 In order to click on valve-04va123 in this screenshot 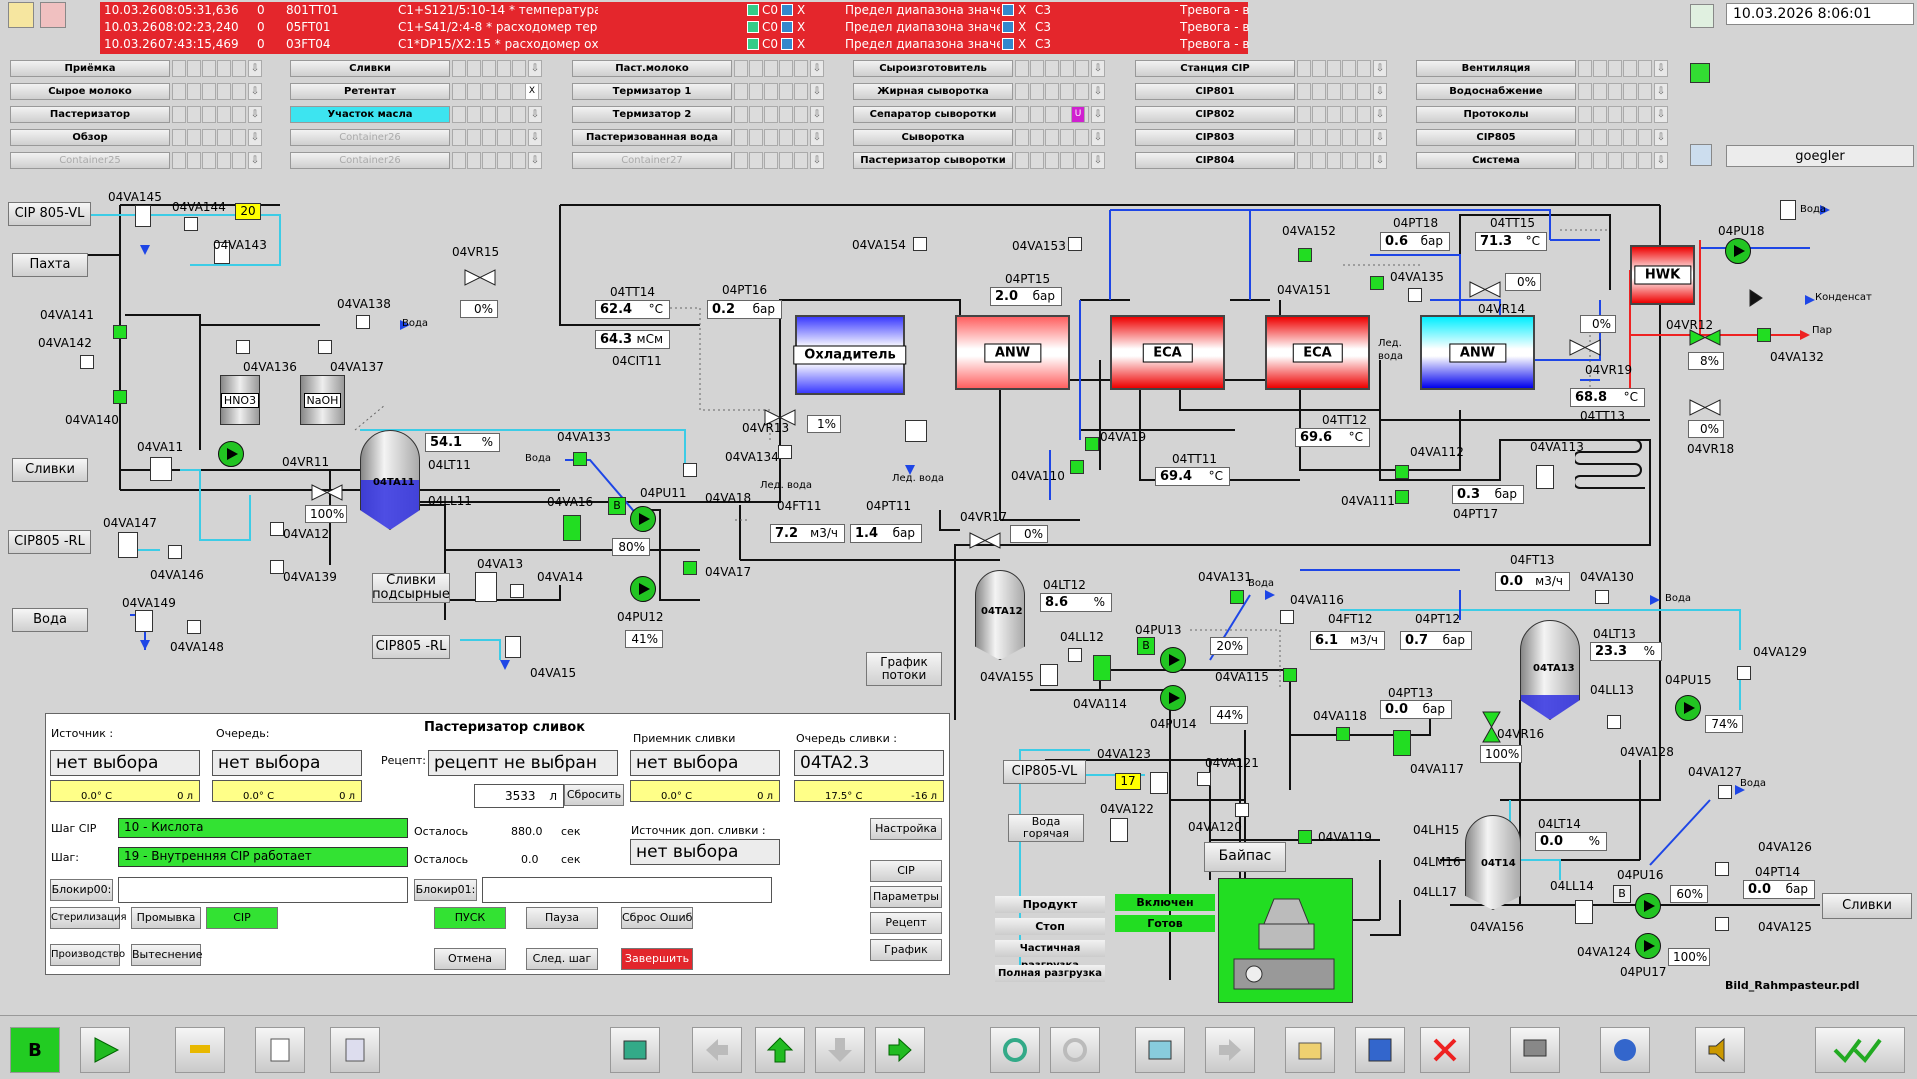, I will do `click(1159, 783)`.